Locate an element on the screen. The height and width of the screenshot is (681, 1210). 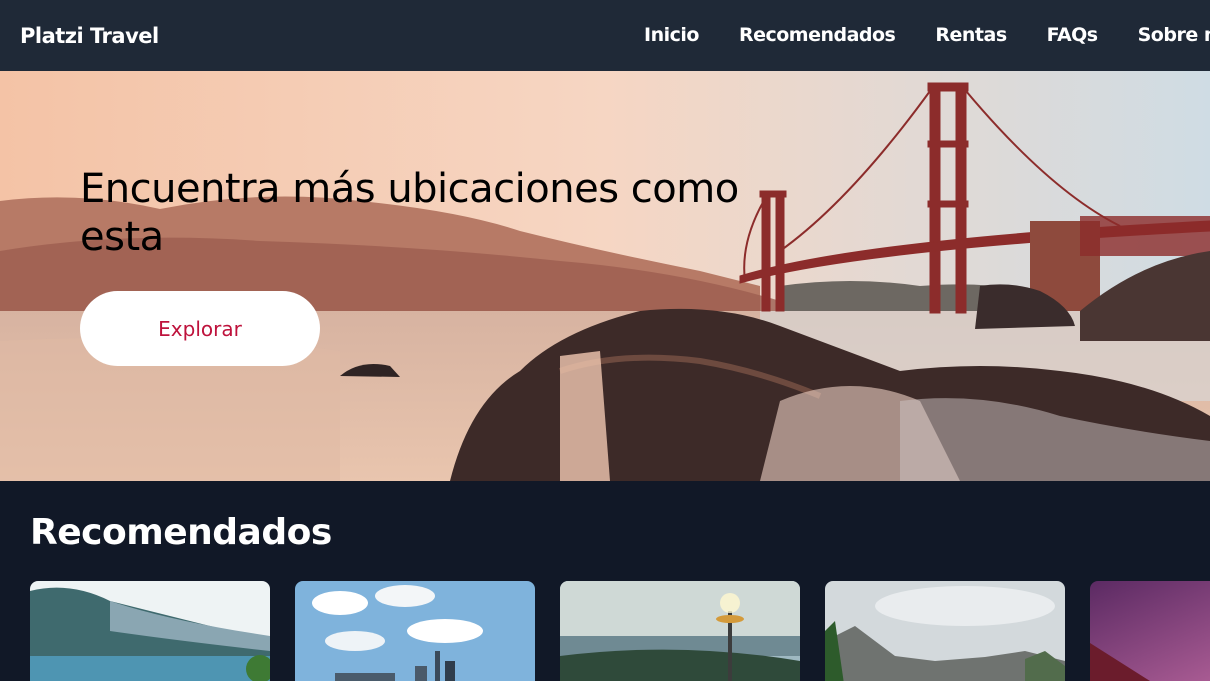
recommended-card-lake is located at coordinates (150, 631).